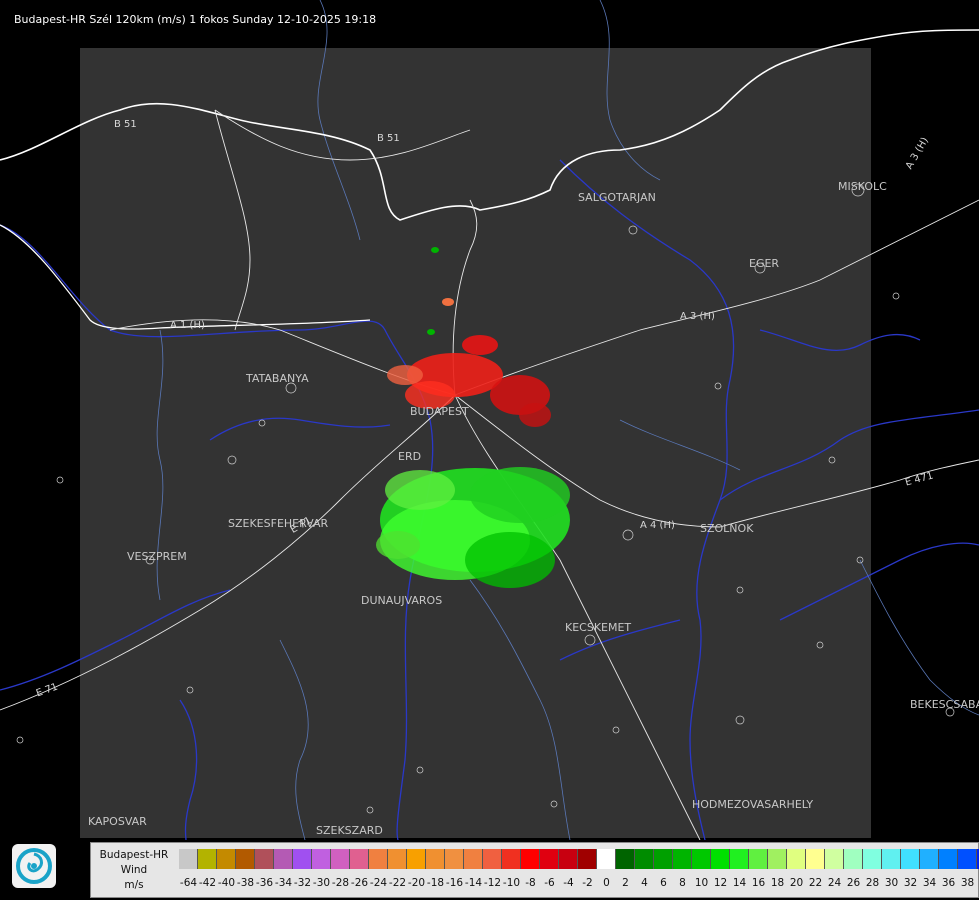  Describe the element at coordinates (625, 883) in the screenshot. I see `legend-tick-label: 2` at that location.